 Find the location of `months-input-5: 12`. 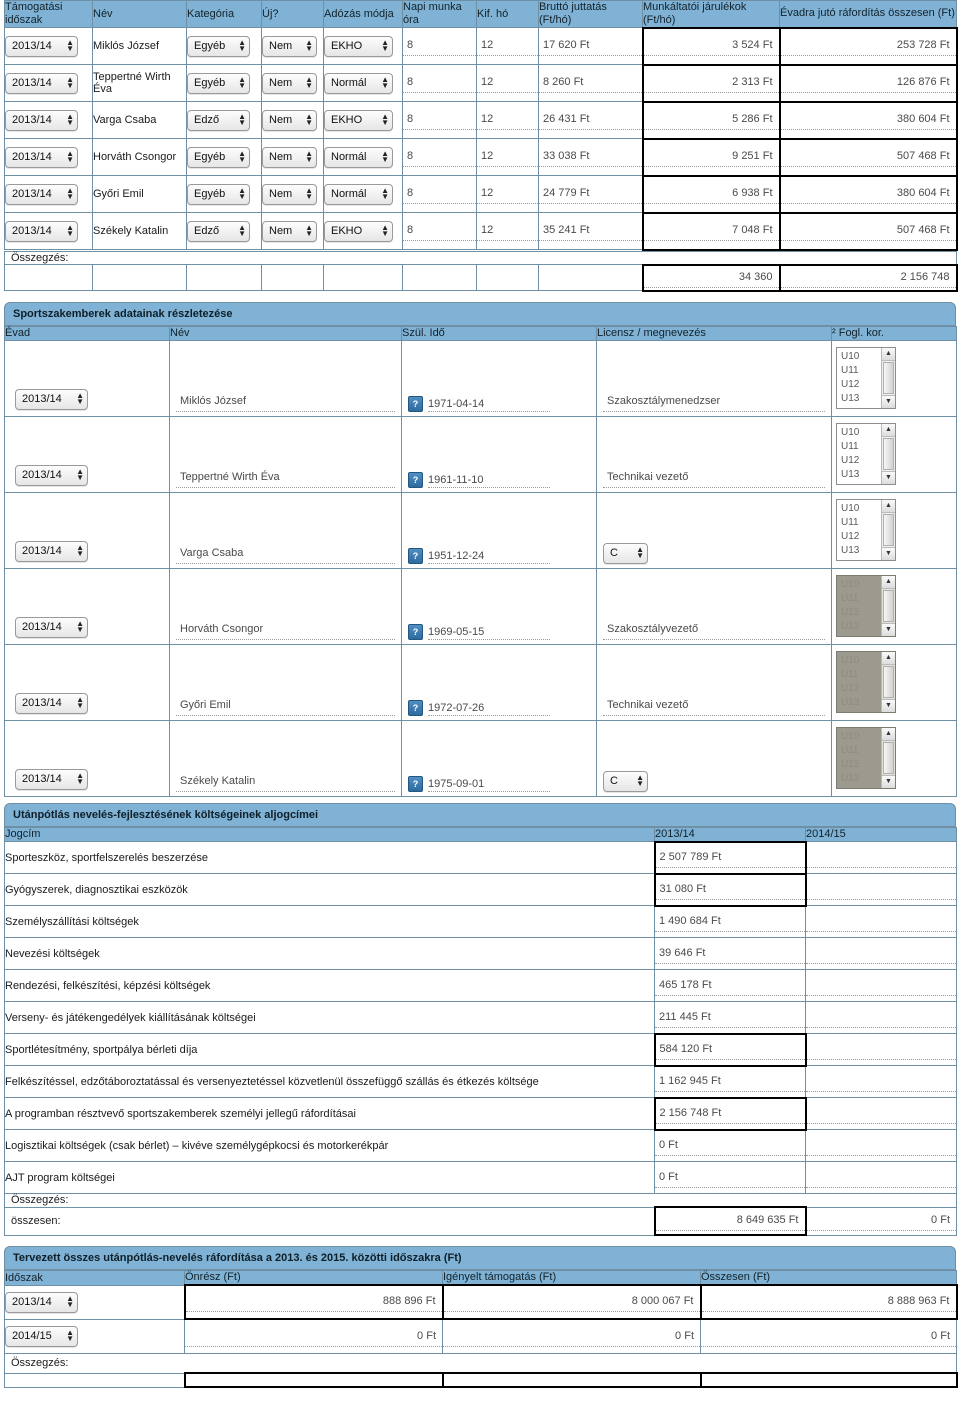

months-input-5: 12 is located at coordinates (507, 231).